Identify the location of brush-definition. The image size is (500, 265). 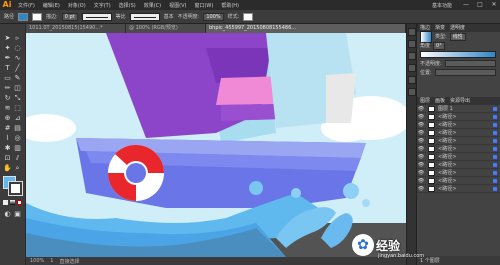
(144, 16).